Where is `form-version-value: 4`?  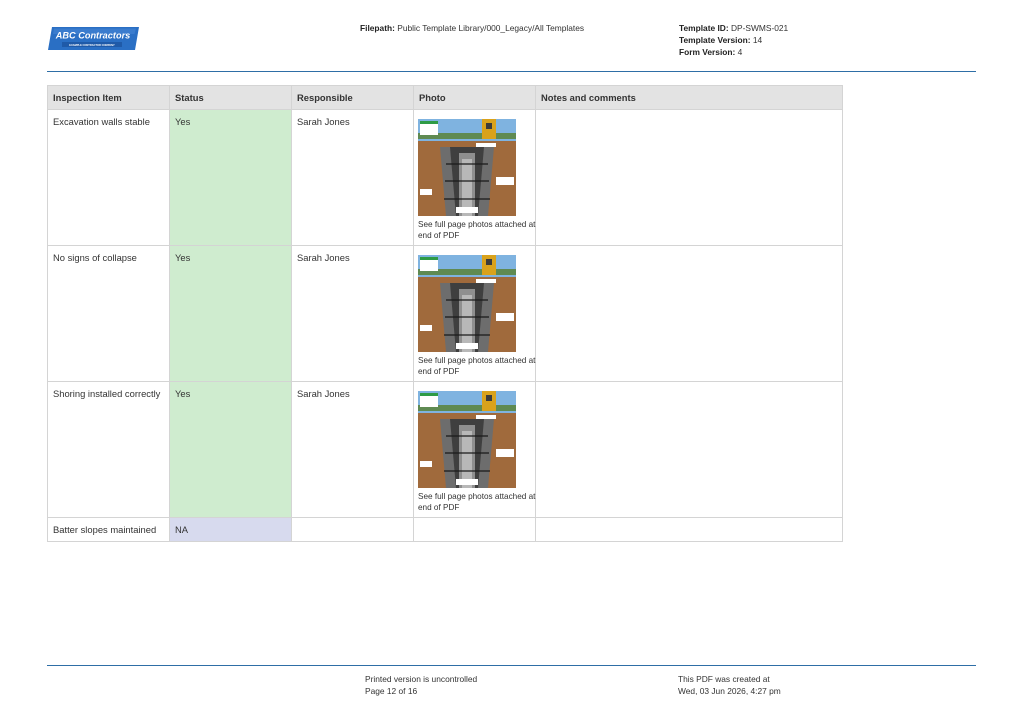 form-version-value: 4 is located at coordinates (740, 52).